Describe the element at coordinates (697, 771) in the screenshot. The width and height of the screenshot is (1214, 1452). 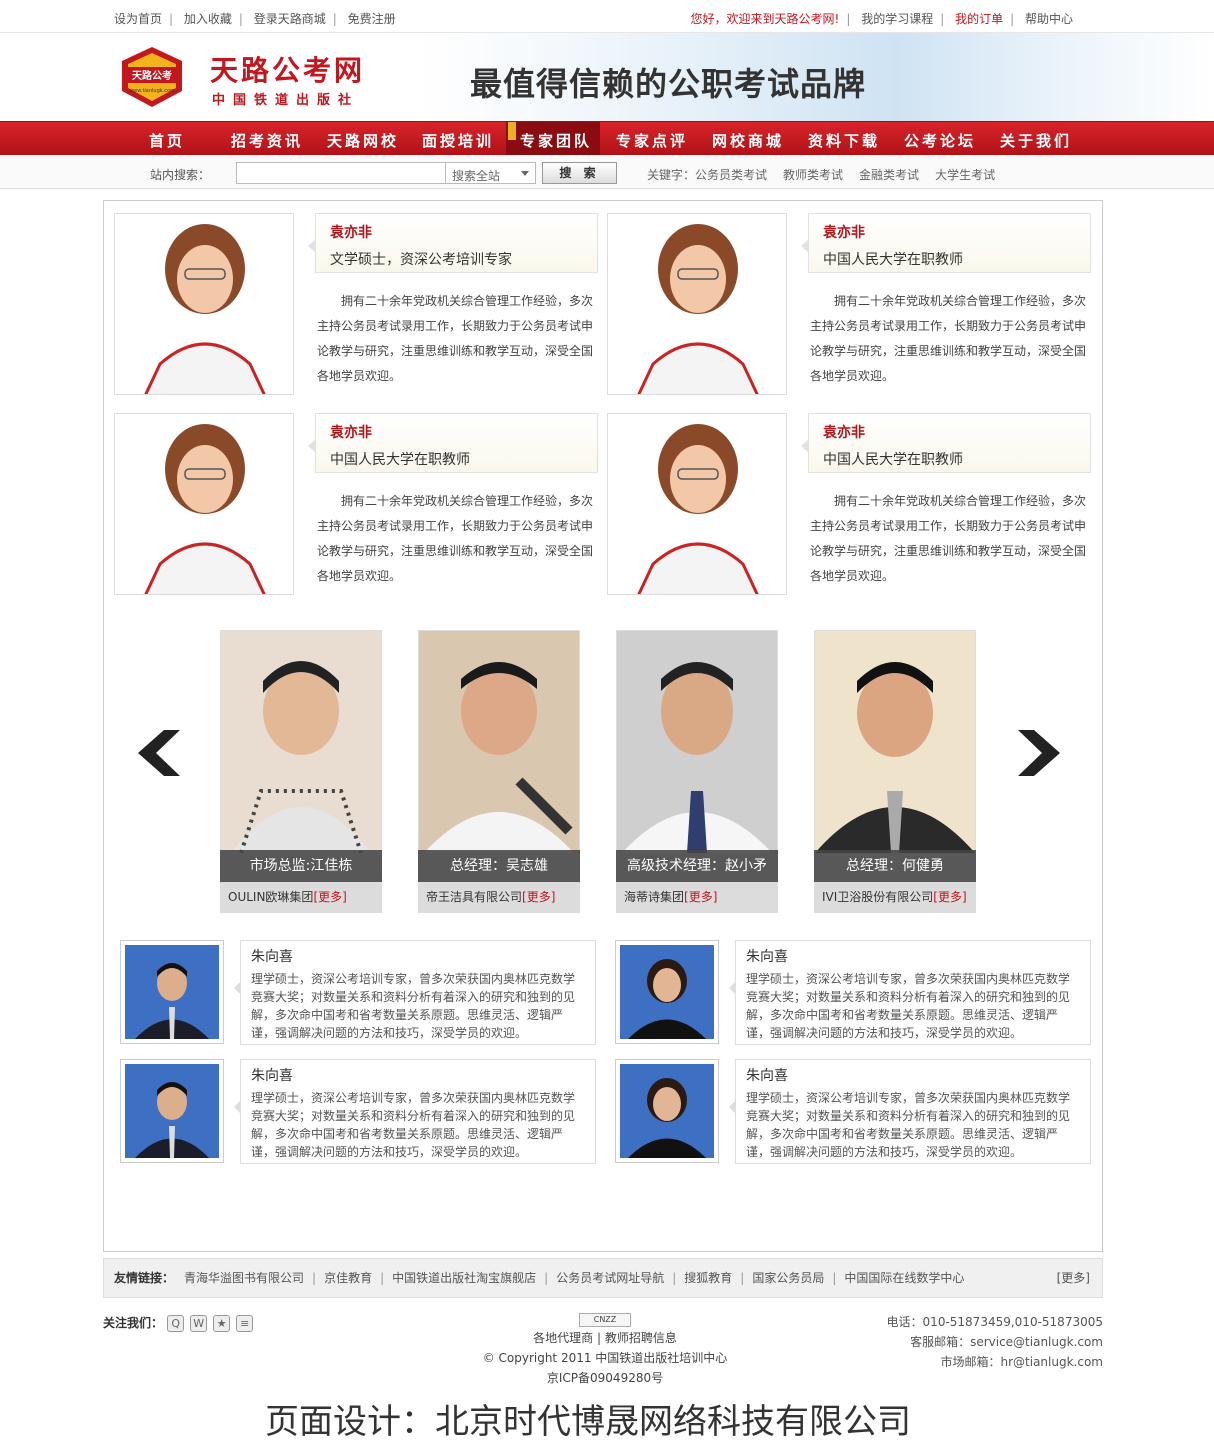
I see `carousel-card: 高级技术经理：赵小矛 海蒂诗集团[更多]` at that location.